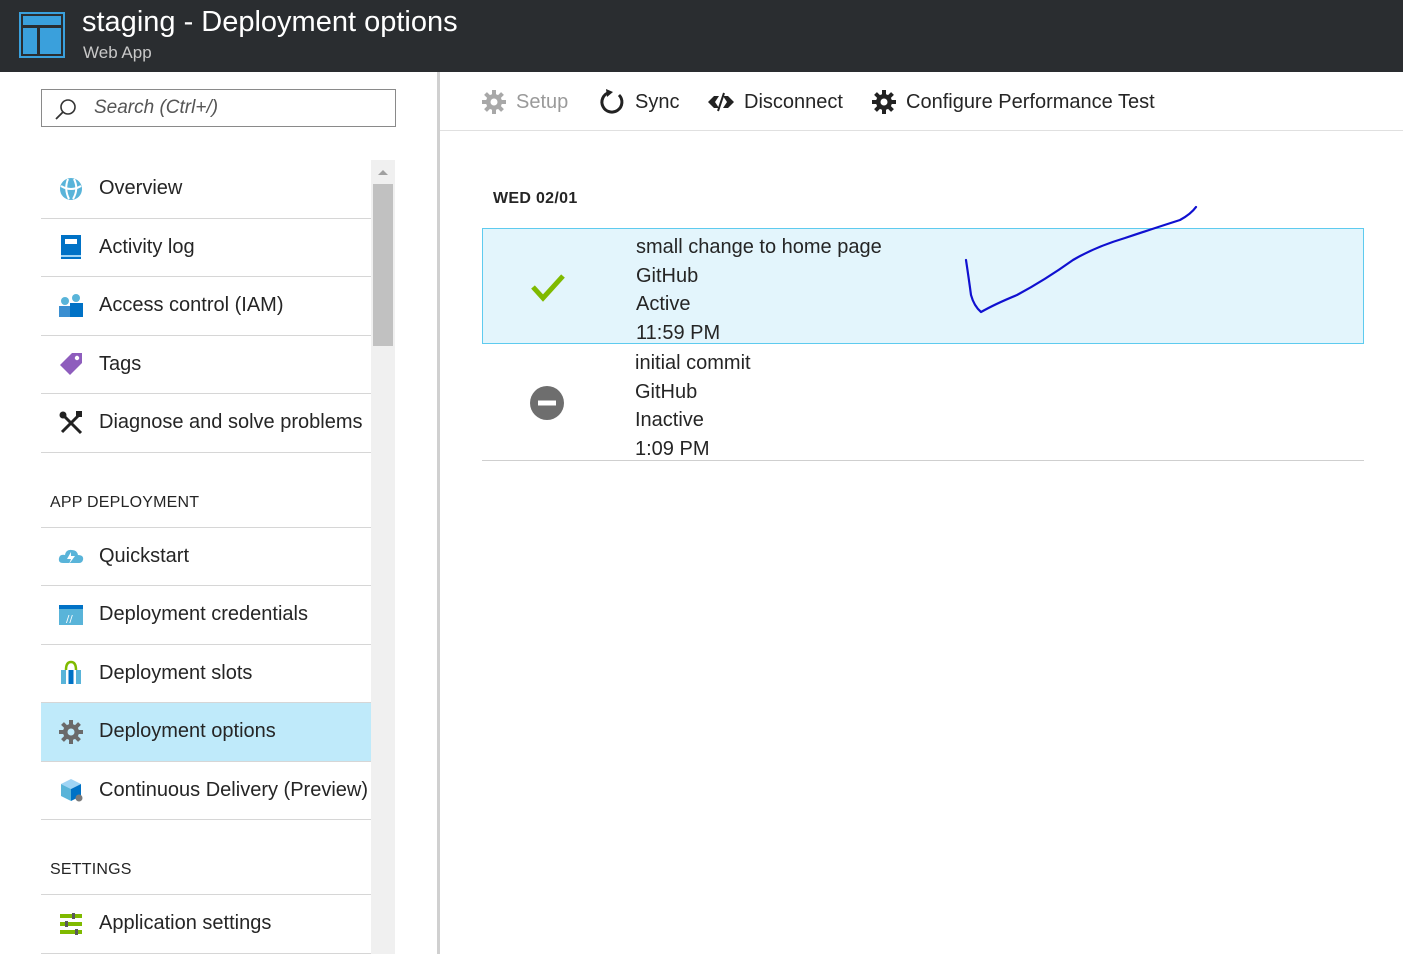 This screenshot has height=954, width=1403. I want to click on page-title: staging - Deployment options, so click(270, 22).